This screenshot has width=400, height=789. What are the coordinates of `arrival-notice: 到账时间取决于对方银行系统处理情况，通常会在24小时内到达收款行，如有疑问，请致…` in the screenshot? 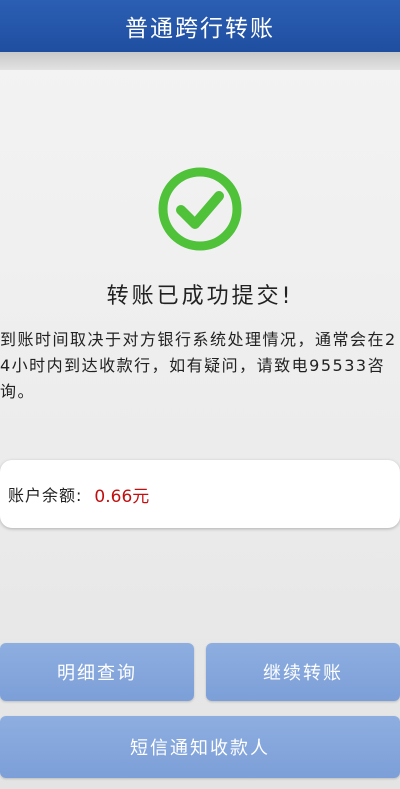 It's located at (198, 365).